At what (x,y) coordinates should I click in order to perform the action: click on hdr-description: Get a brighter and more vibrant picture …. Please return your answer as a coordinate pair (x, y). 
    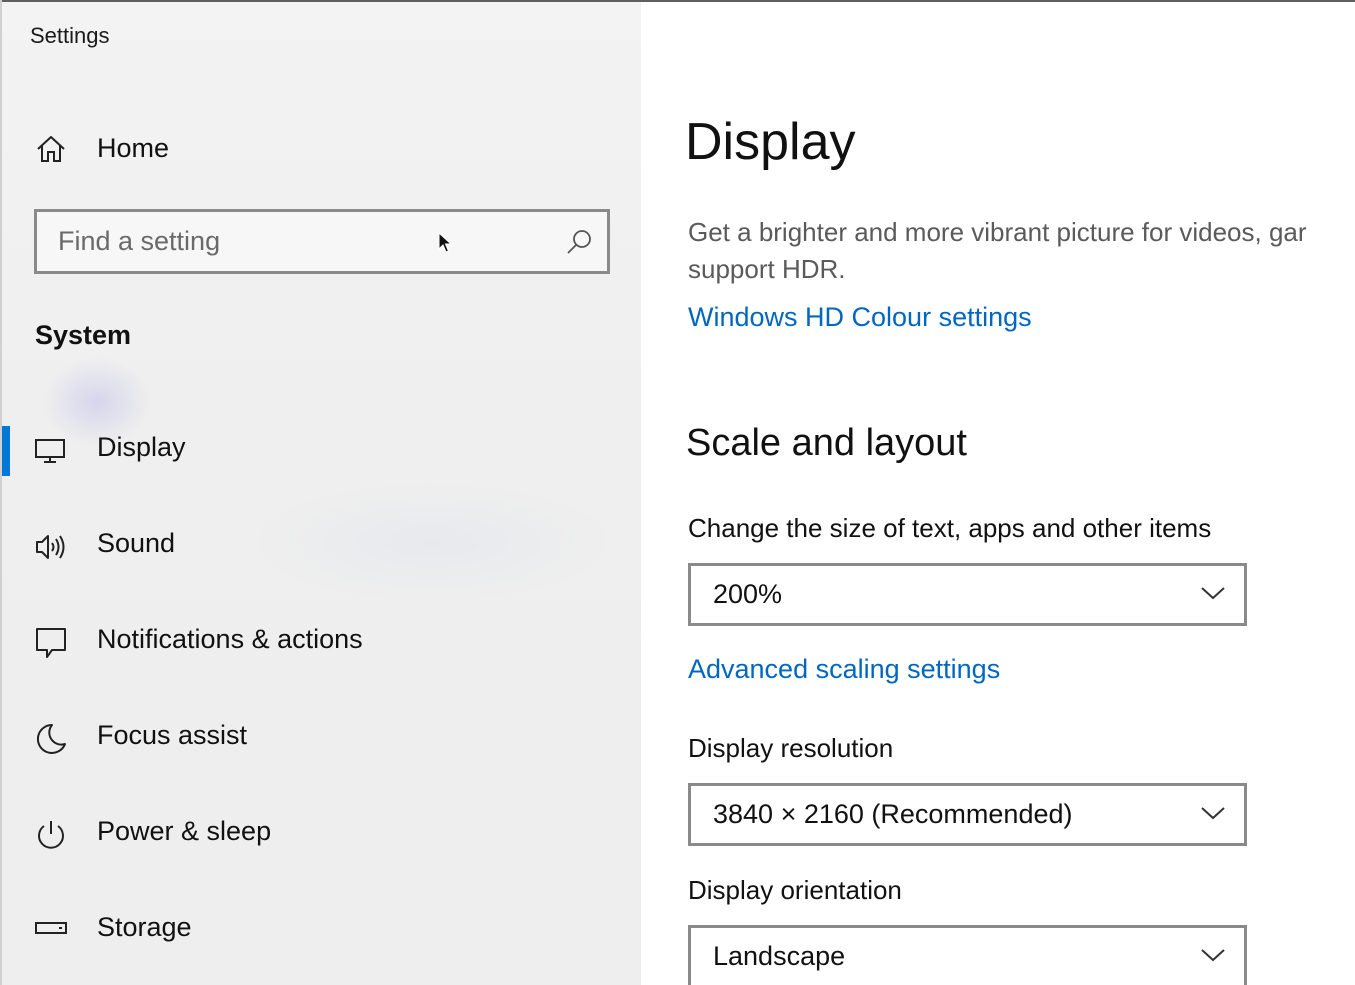
    Looking at the image, I should click on (1021, 251).